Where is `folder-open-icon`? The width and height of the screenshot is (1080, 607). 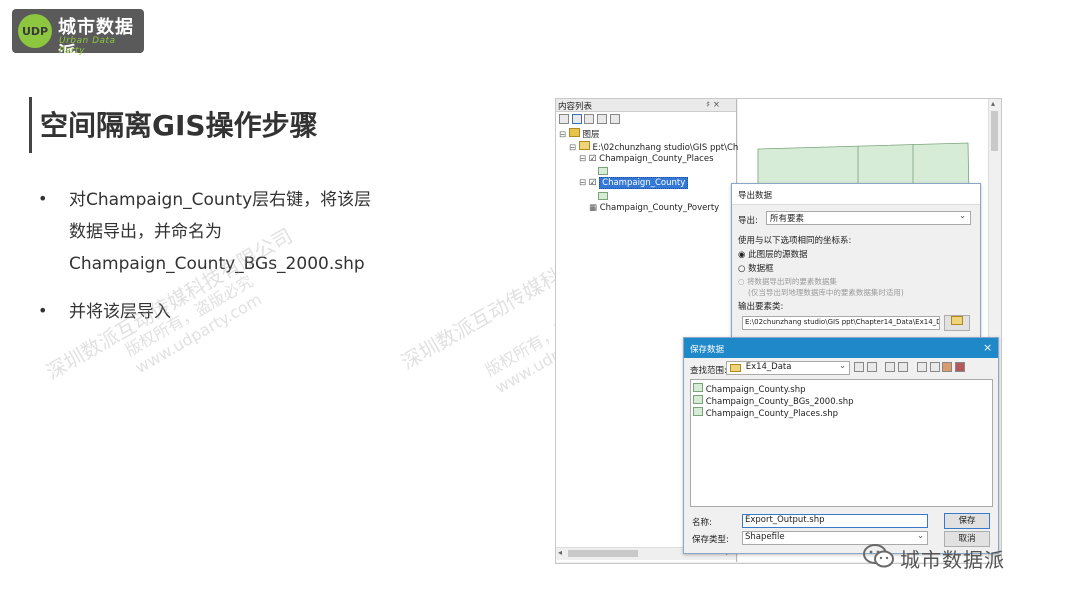
folder-open-icon is located at coordinates (957, 320).